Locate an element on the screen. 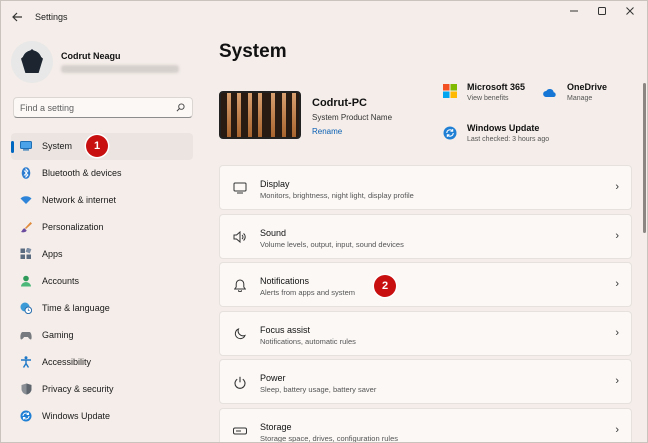  sidebar-item-accounts: Accounts is located at coordinates (102, 281).